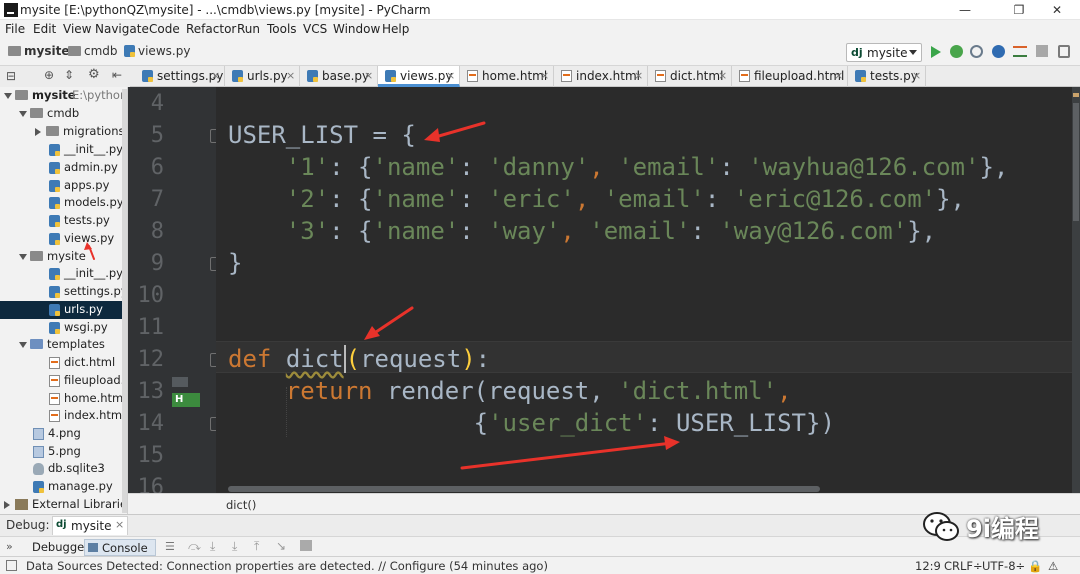 This screenshot has width=1080, height=574. Describe the element at coordinates (1003, 566) in the screenshot. I see `file-encoding: UTF-8÷` at that location.